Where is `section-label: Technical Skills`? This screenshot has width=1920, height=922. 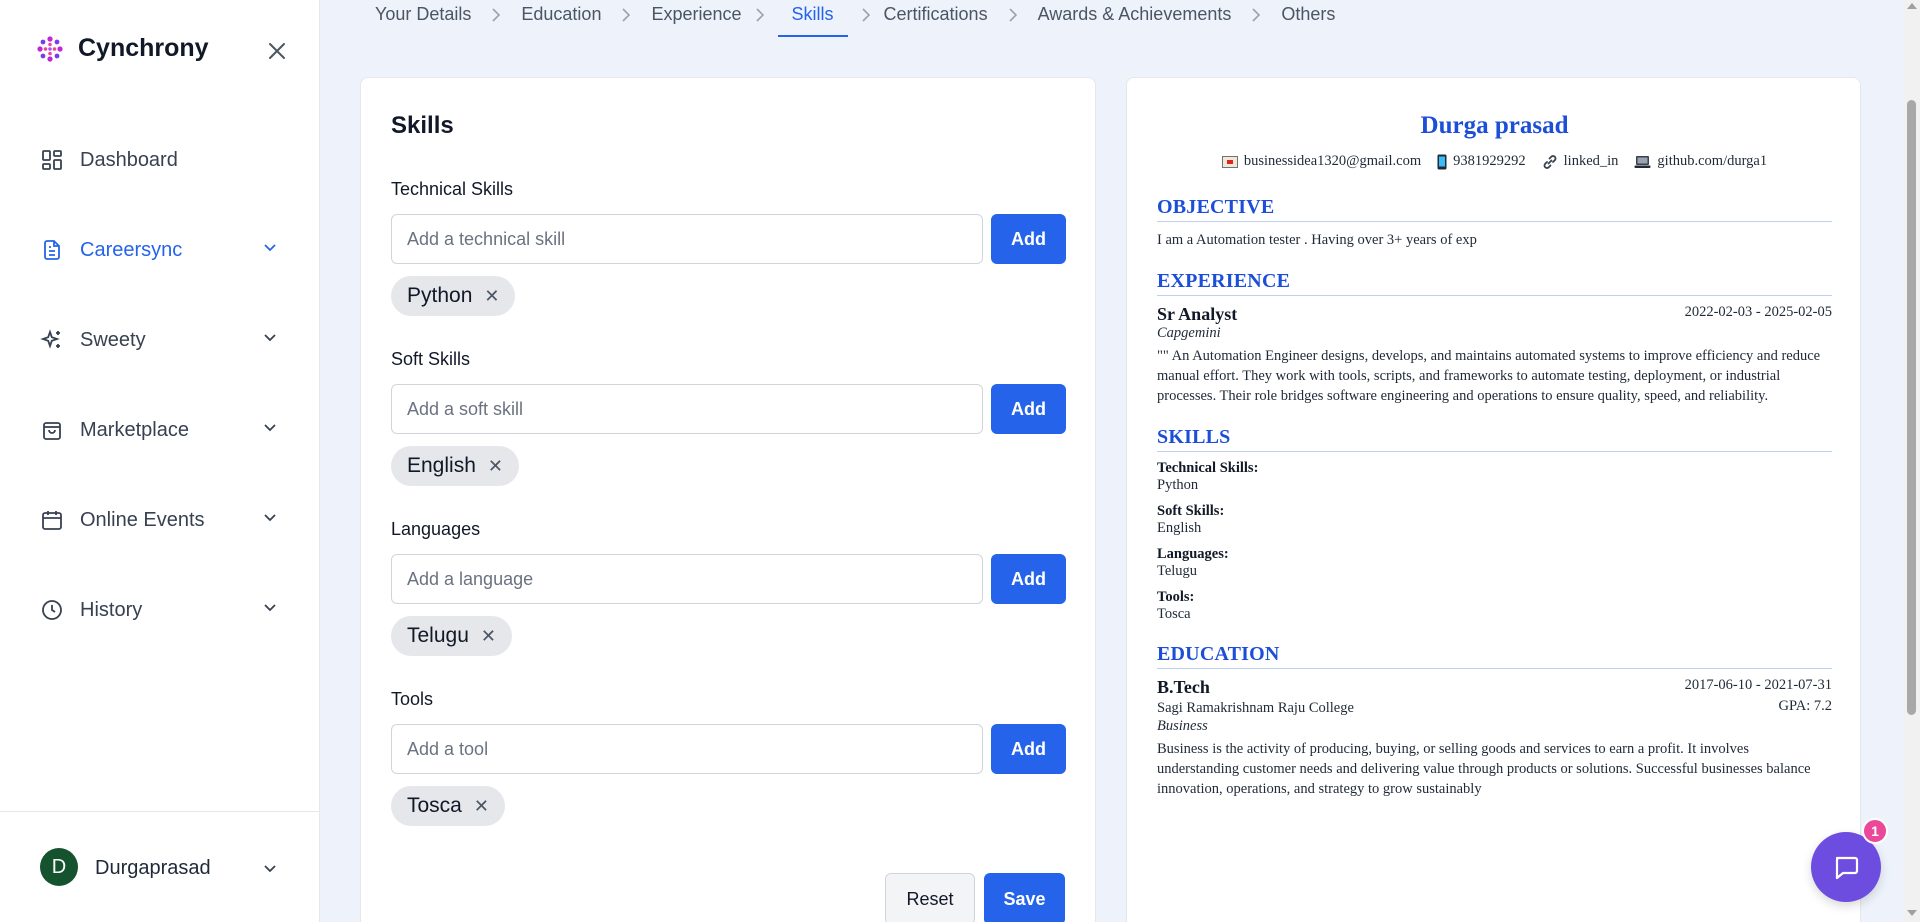
section-label: Technical Skills is located at coordinates (452, 189).